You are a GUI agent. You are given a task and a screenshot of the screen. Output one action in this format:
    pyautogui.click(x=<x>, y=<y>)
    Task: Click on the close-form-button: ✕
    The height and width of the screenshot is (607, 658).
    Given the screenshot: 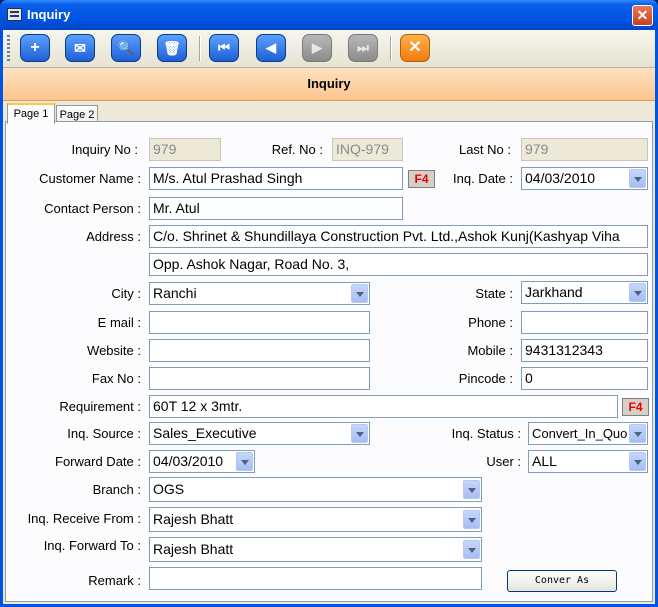 What is the action you would take?
    pyautogui.click(x=415, y=48)
    